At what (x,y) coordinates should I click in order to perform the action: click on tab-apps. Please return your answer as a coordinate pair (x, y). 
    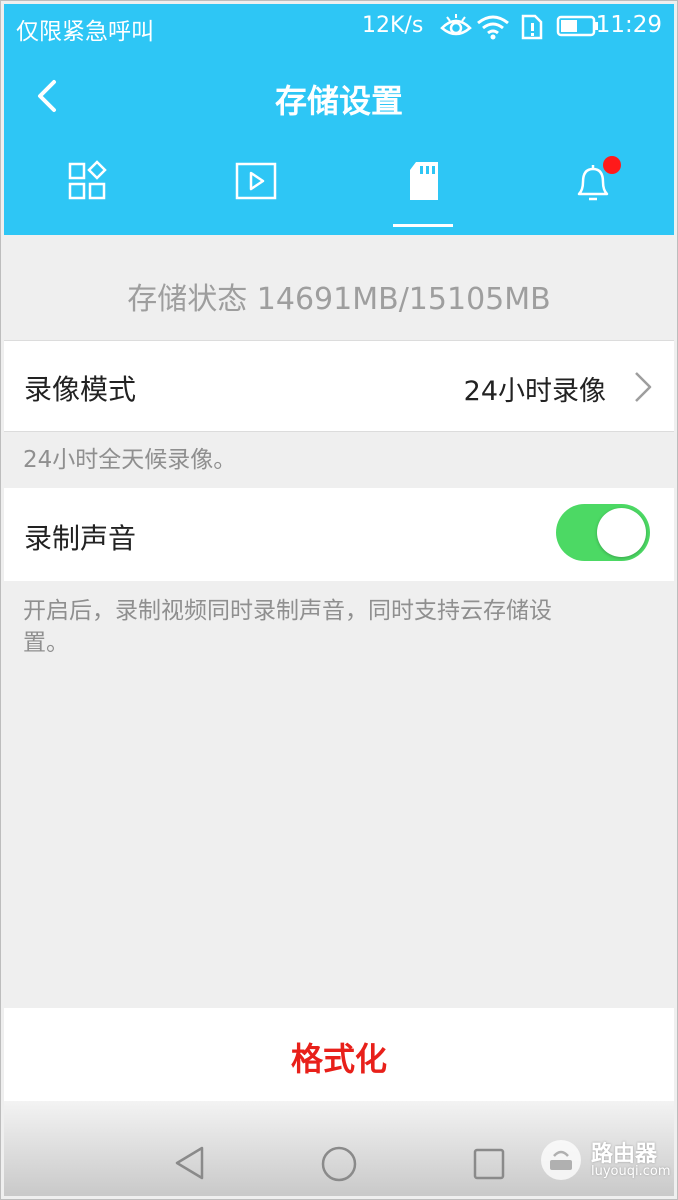
    Looking at the image, I should click on (87, 191).